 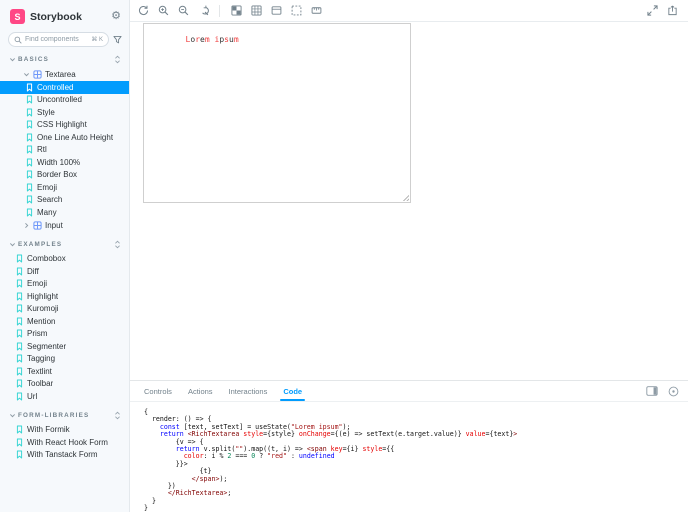 What do you see at coordinates (276, 11) in the screenshot?
I see `viewport-icon` at bounding box center [276, 11].